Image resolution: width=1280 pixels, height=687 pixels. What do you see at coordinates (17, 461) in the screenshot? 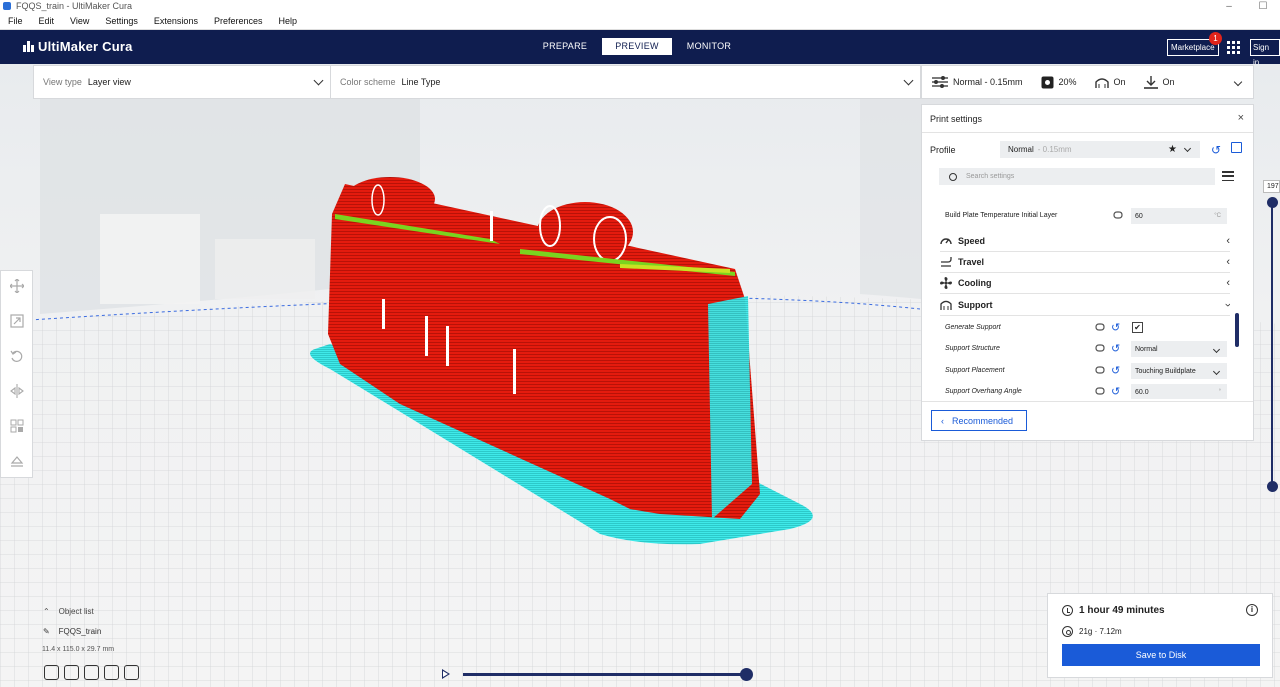
I see `support-blocker-icon` at bounding box center [17, 461].